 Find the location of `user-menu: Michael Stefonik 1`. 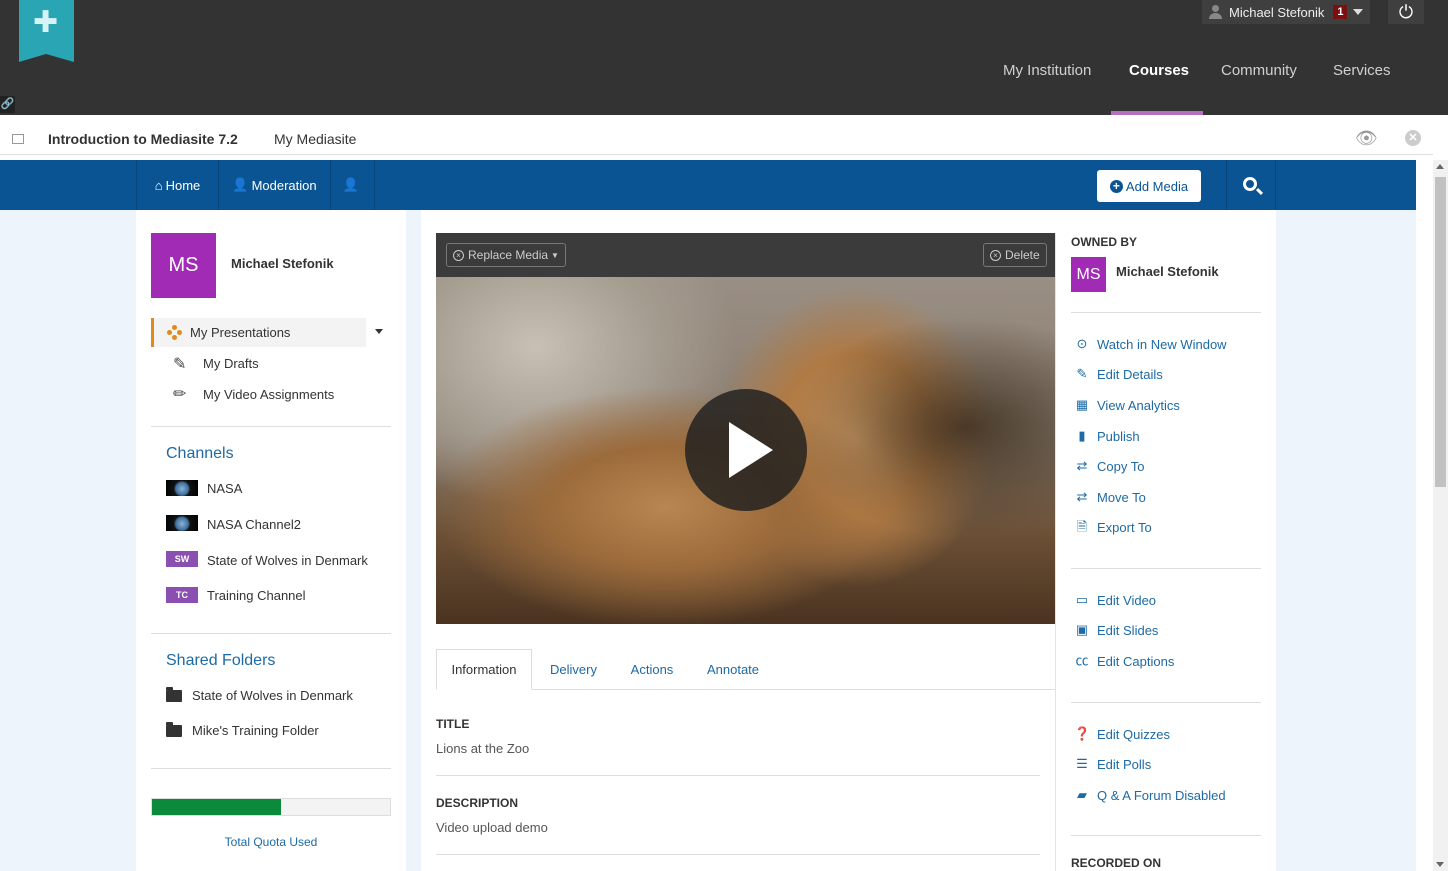

user-menu: Michael Stefonik 1 is located at coordinates (1286, 12).